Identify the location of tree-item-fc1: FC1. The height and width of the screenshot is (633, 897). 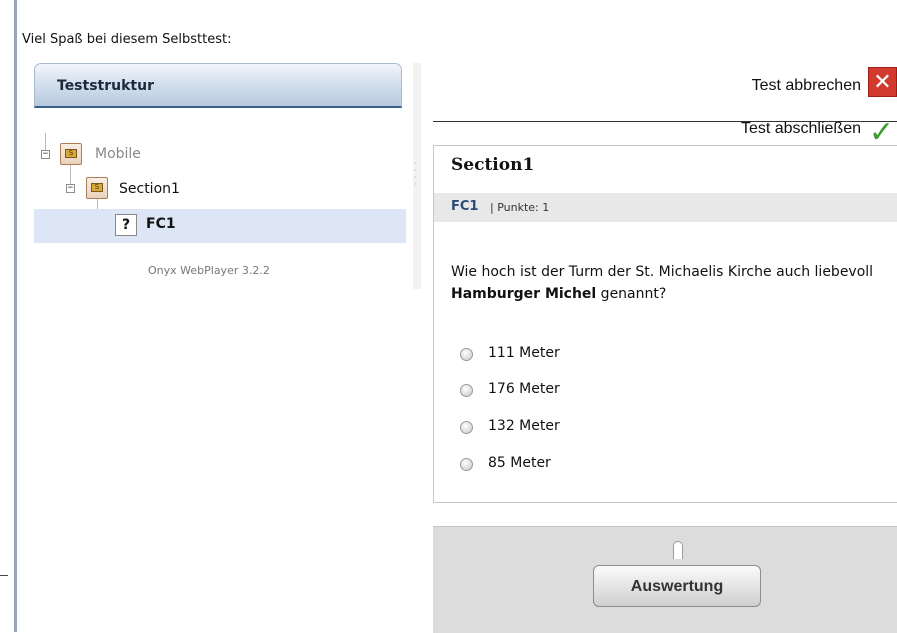
(161, 224).